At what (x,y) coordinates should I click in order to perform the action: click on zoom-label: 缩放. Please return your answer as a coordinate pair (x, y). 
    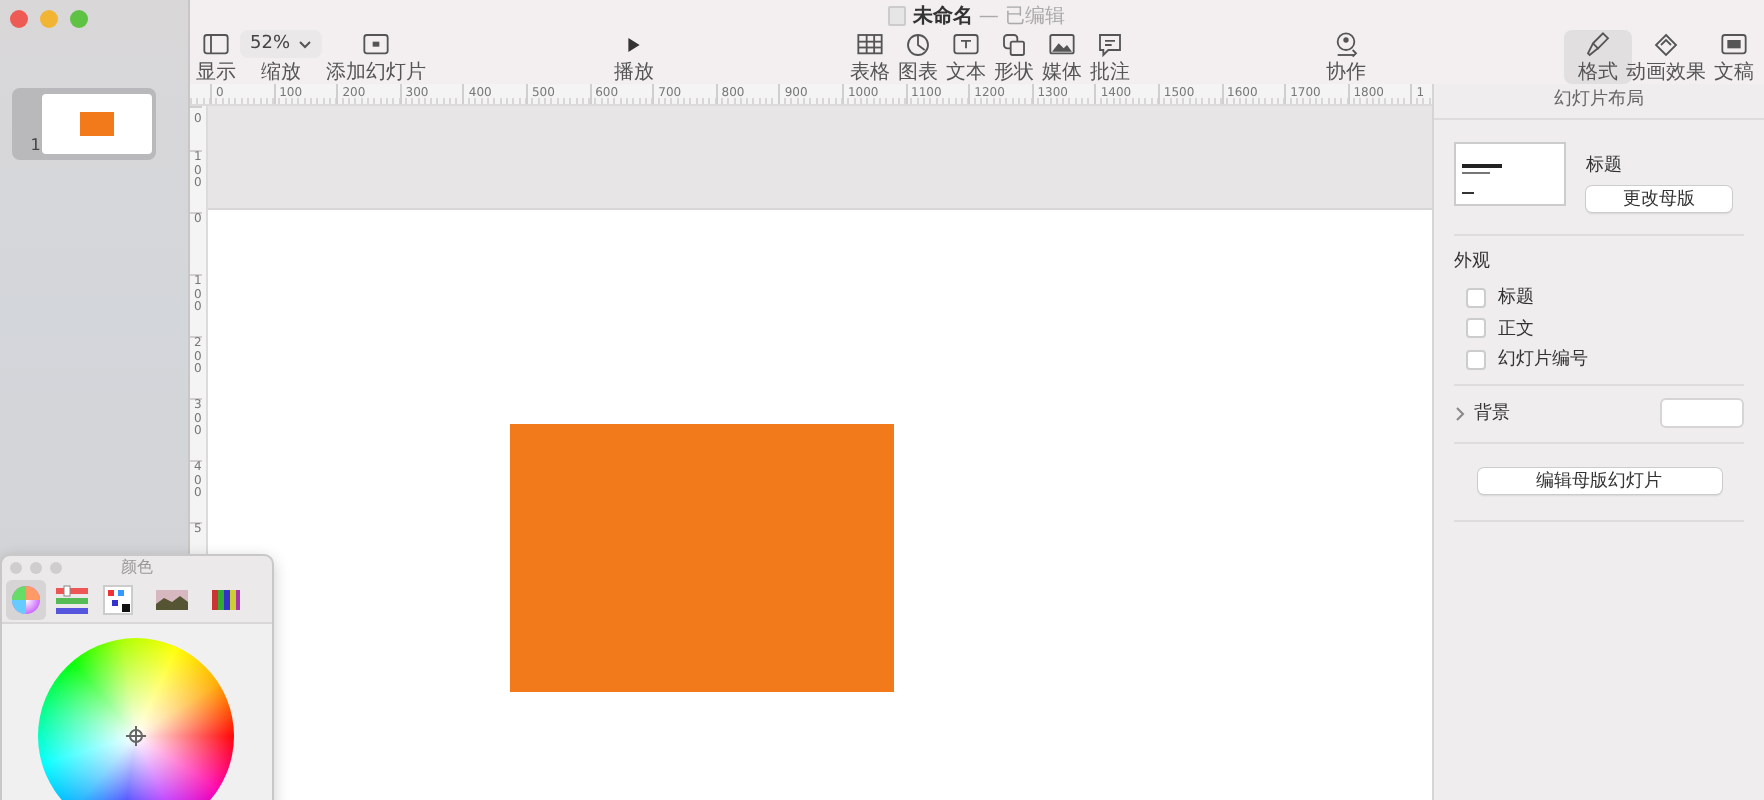
    Looking at the image, I should click on (281, 73).